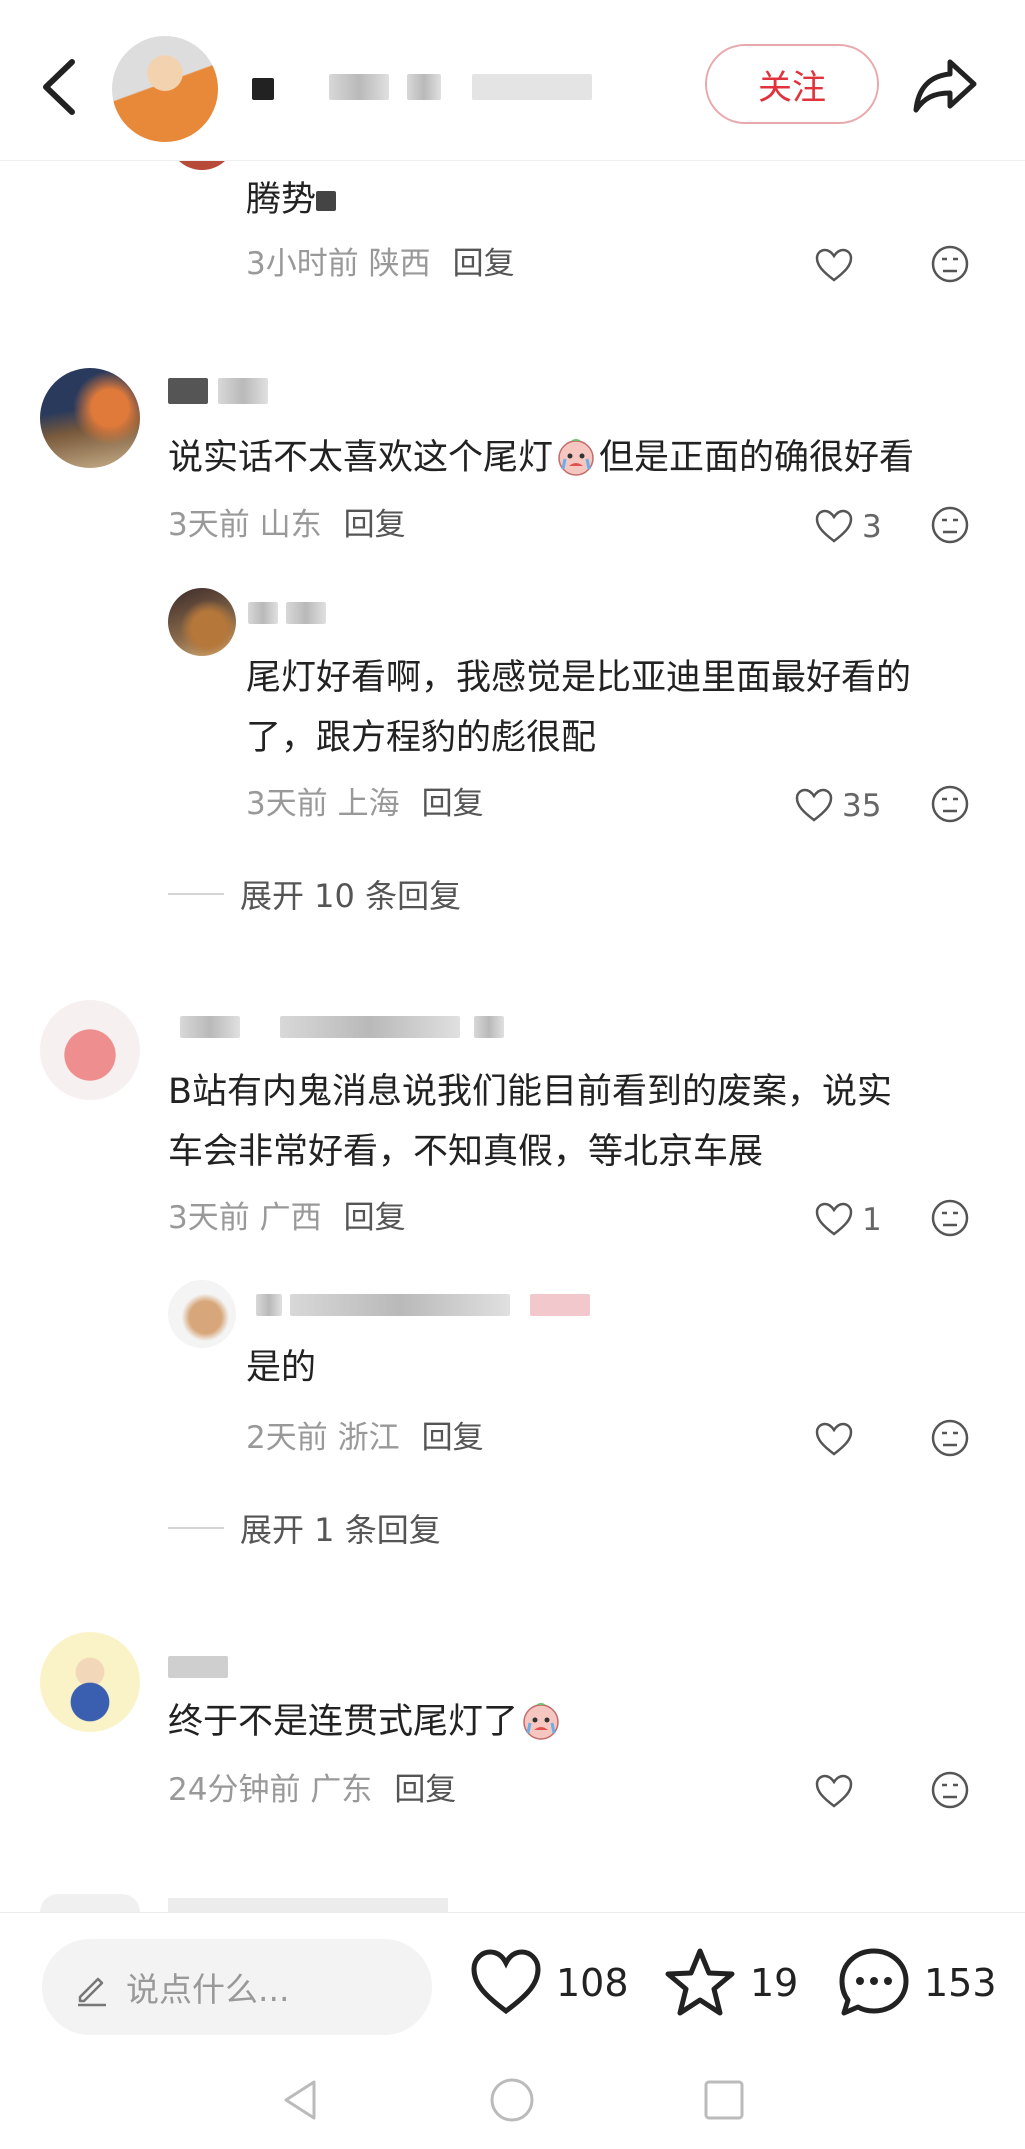 This screenshot has width=1025, height=2149. Describe the element at coordinates (287, 1218) in the screenshot. I see `comment-meta: 3天前 广西 回复` at that location.